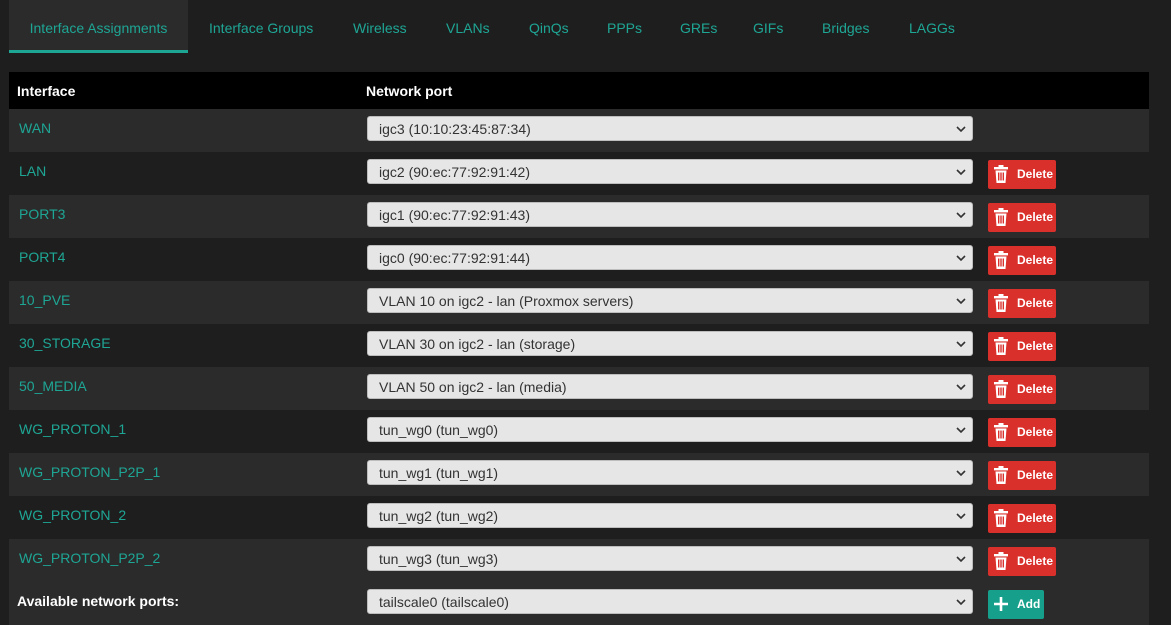 The width and height of the screenshot is (1171, 625). What do you see at coordinates (261, 26) in the screenshot?
I see `tab-interface-groups: Interface Groups` at bounding box center [261, 26].